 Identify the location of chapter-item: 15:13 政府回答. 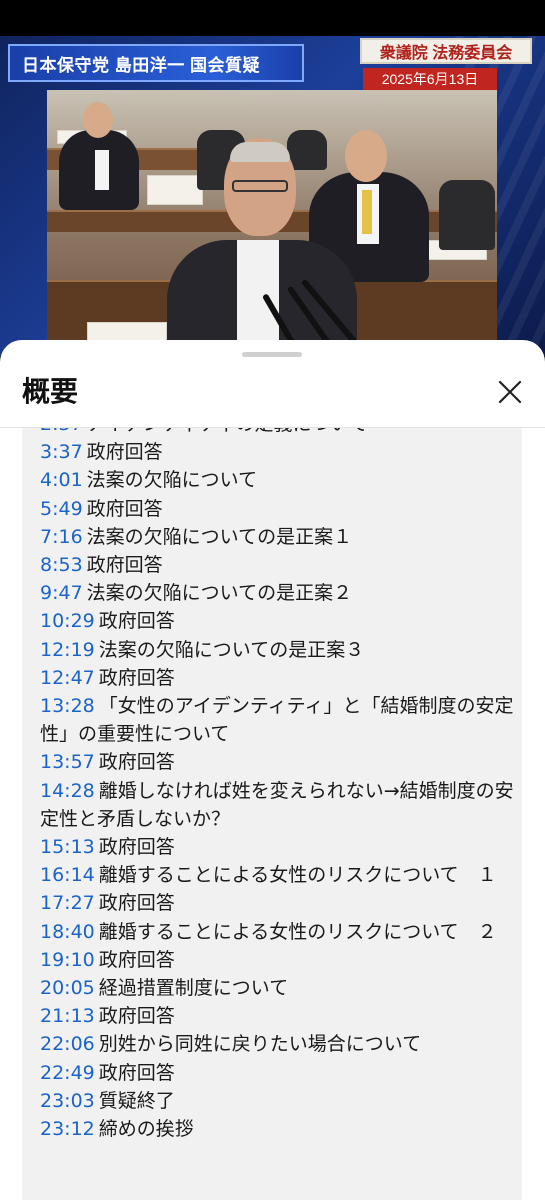
(278, 847).